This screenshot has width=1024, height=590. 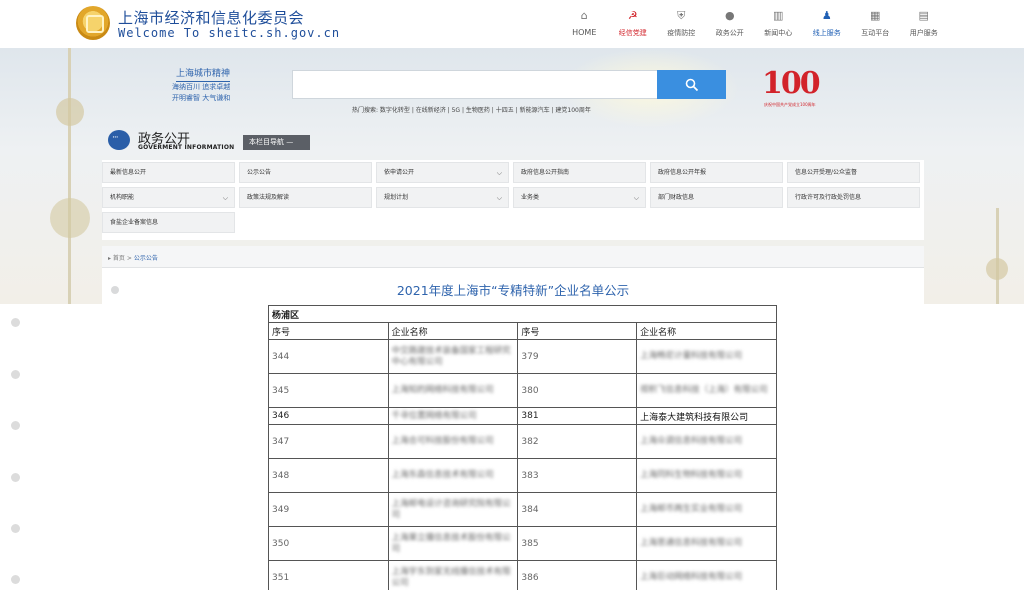 I want to click on blurred-company-name: 中交路建技术装备国家工程研究中心有限公司, so click(x=451, y=356).